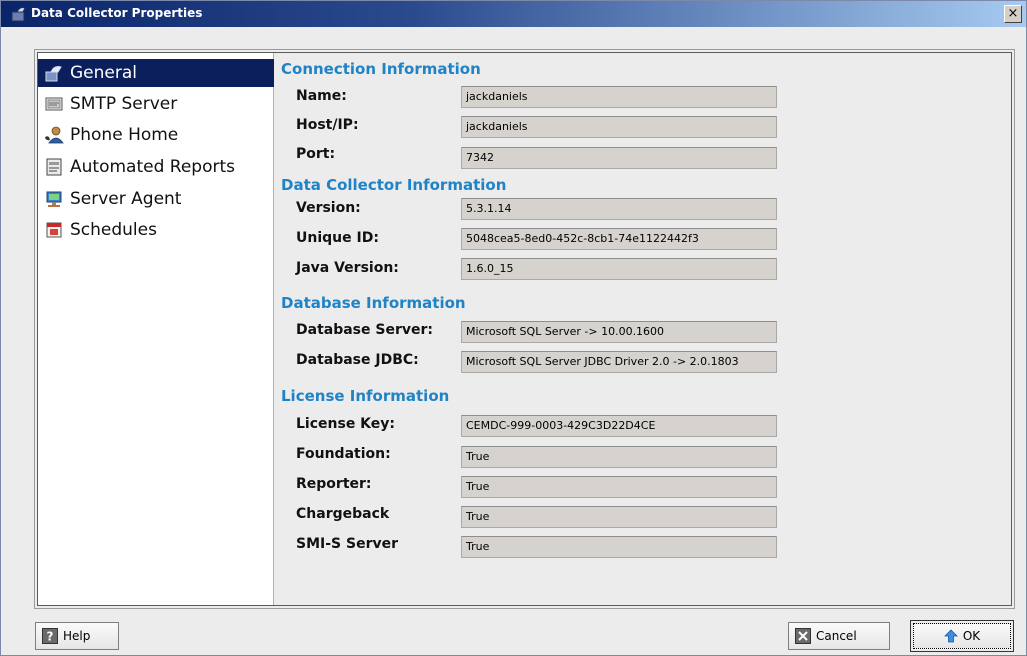 The height and width of the screenshot is (656, 1027). What do you see at coordinates (327, 125) in the screenshot?
I see `host-ip-label: Host/IP:` at bounding box center [327, 125].